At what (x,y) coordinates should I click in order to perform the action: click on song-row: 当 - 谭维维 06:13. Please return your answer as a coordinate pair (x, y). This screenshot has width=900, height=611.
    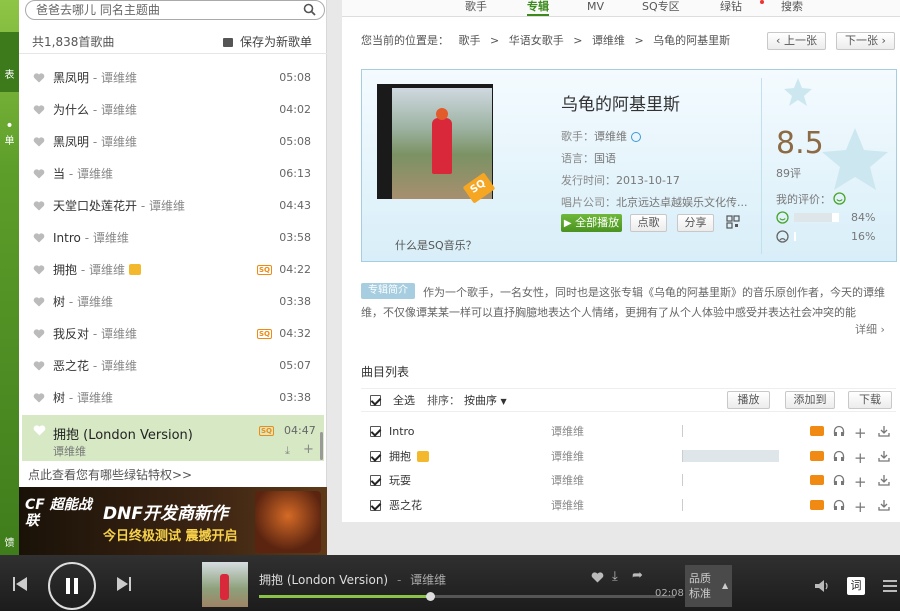
    Looking at the image, I should click on (171, 174).